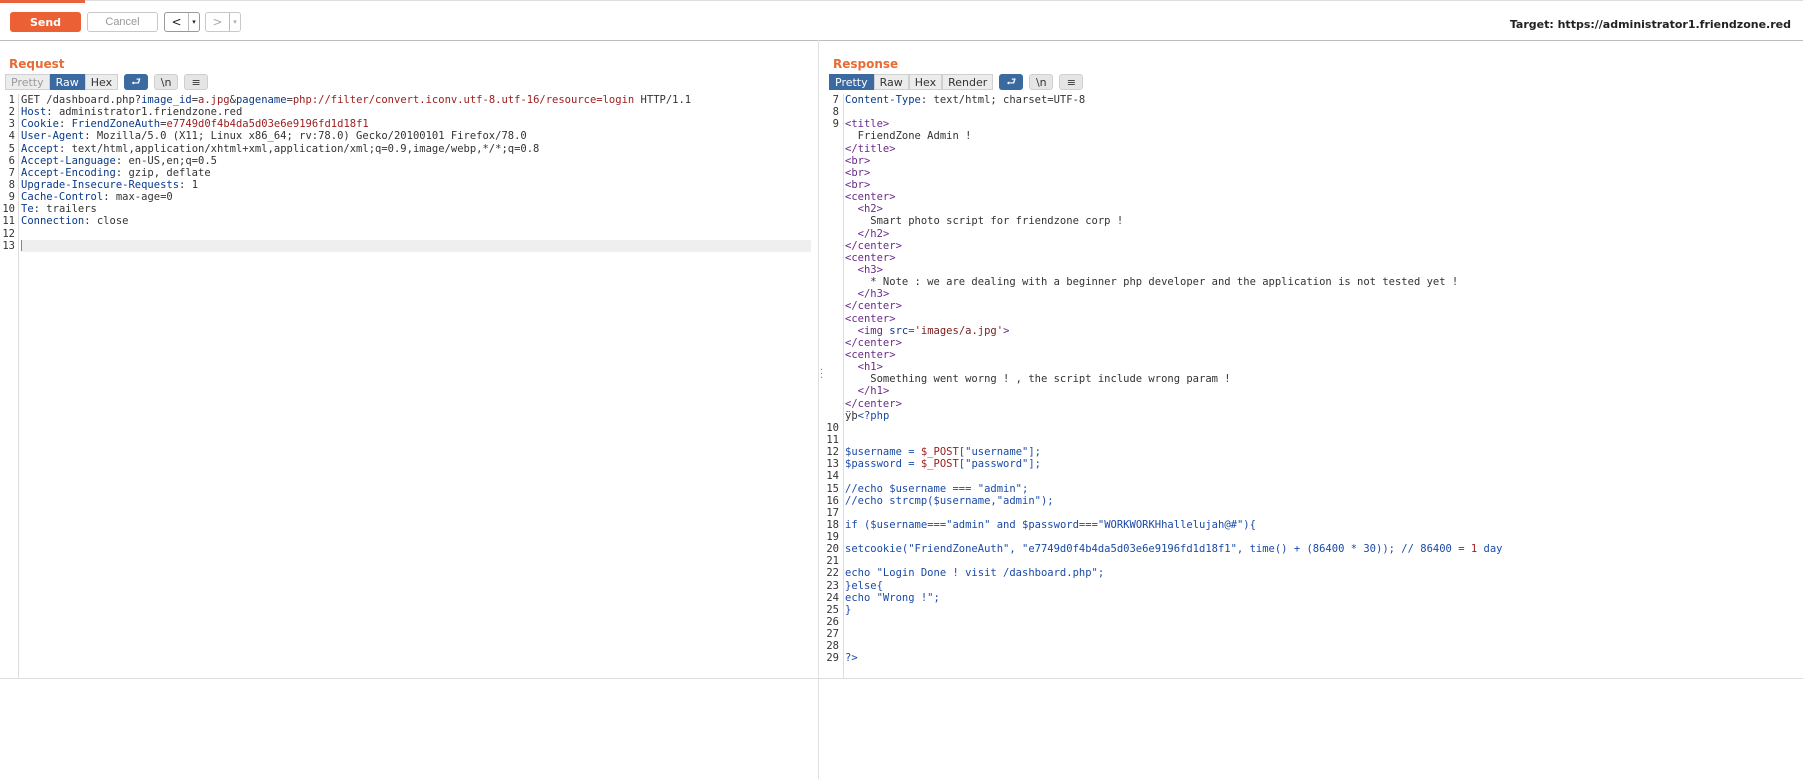 Image resolution: width=1803 pixels, height=779 pixels. What do you see at coordinates (1322, 610) in the screenshot?
I see `code-line: }` at bounding box center [1322, 610].